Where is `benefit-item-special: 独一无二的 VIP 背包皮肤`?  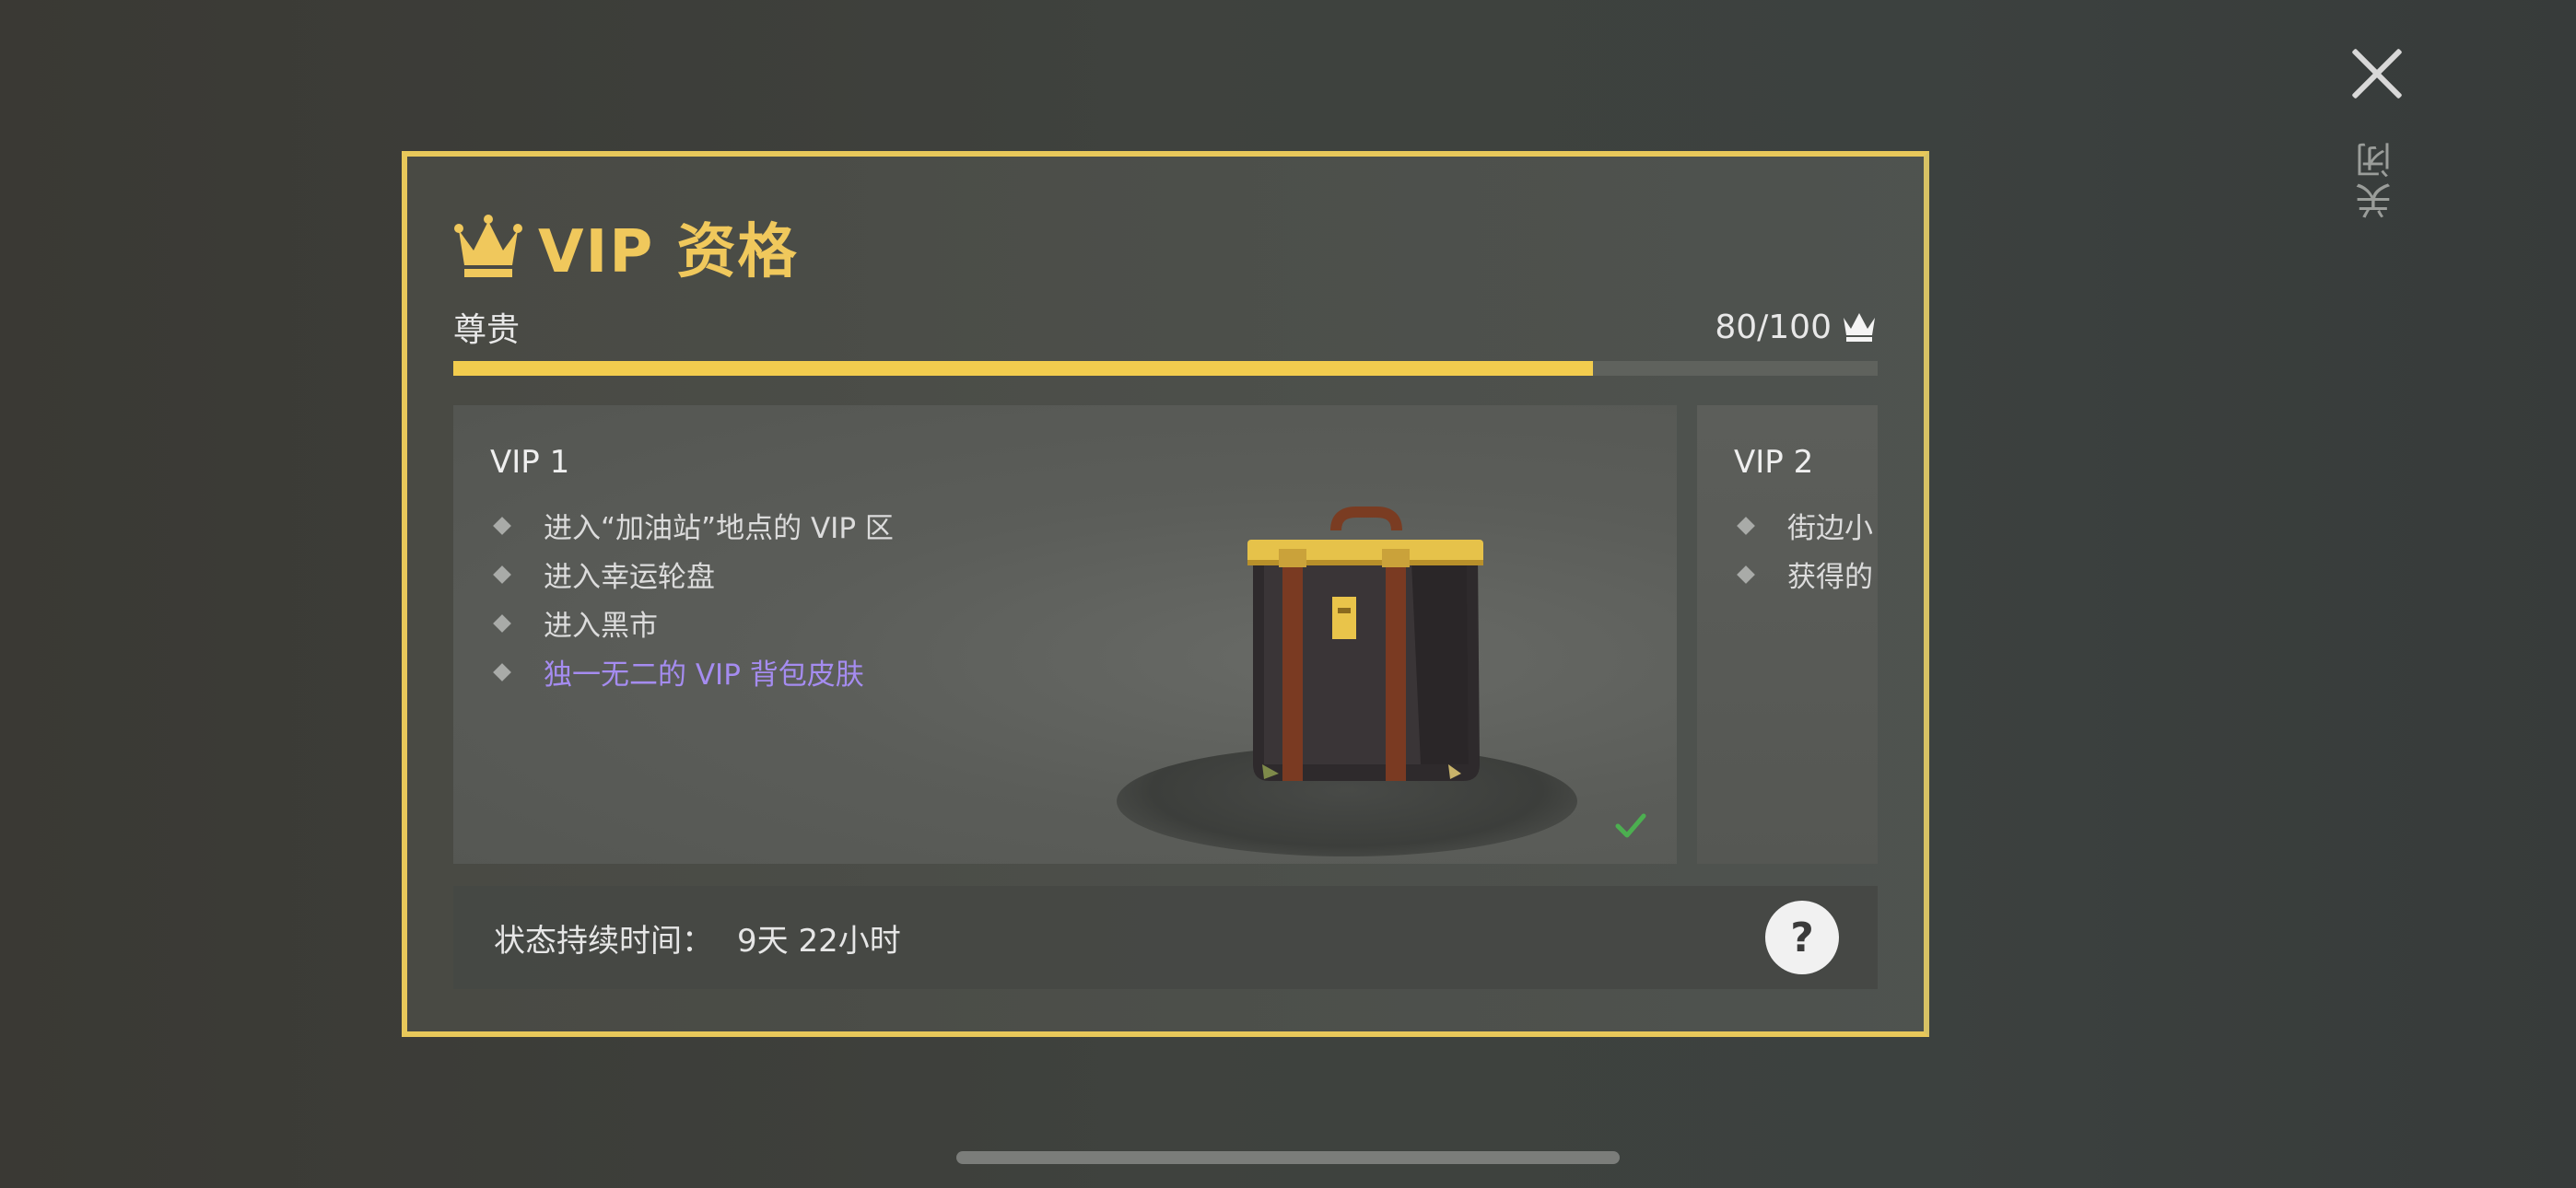 benefit-item-special: 独一无二的 VIP 背包皮肤 is located at coordinates (692, 671).